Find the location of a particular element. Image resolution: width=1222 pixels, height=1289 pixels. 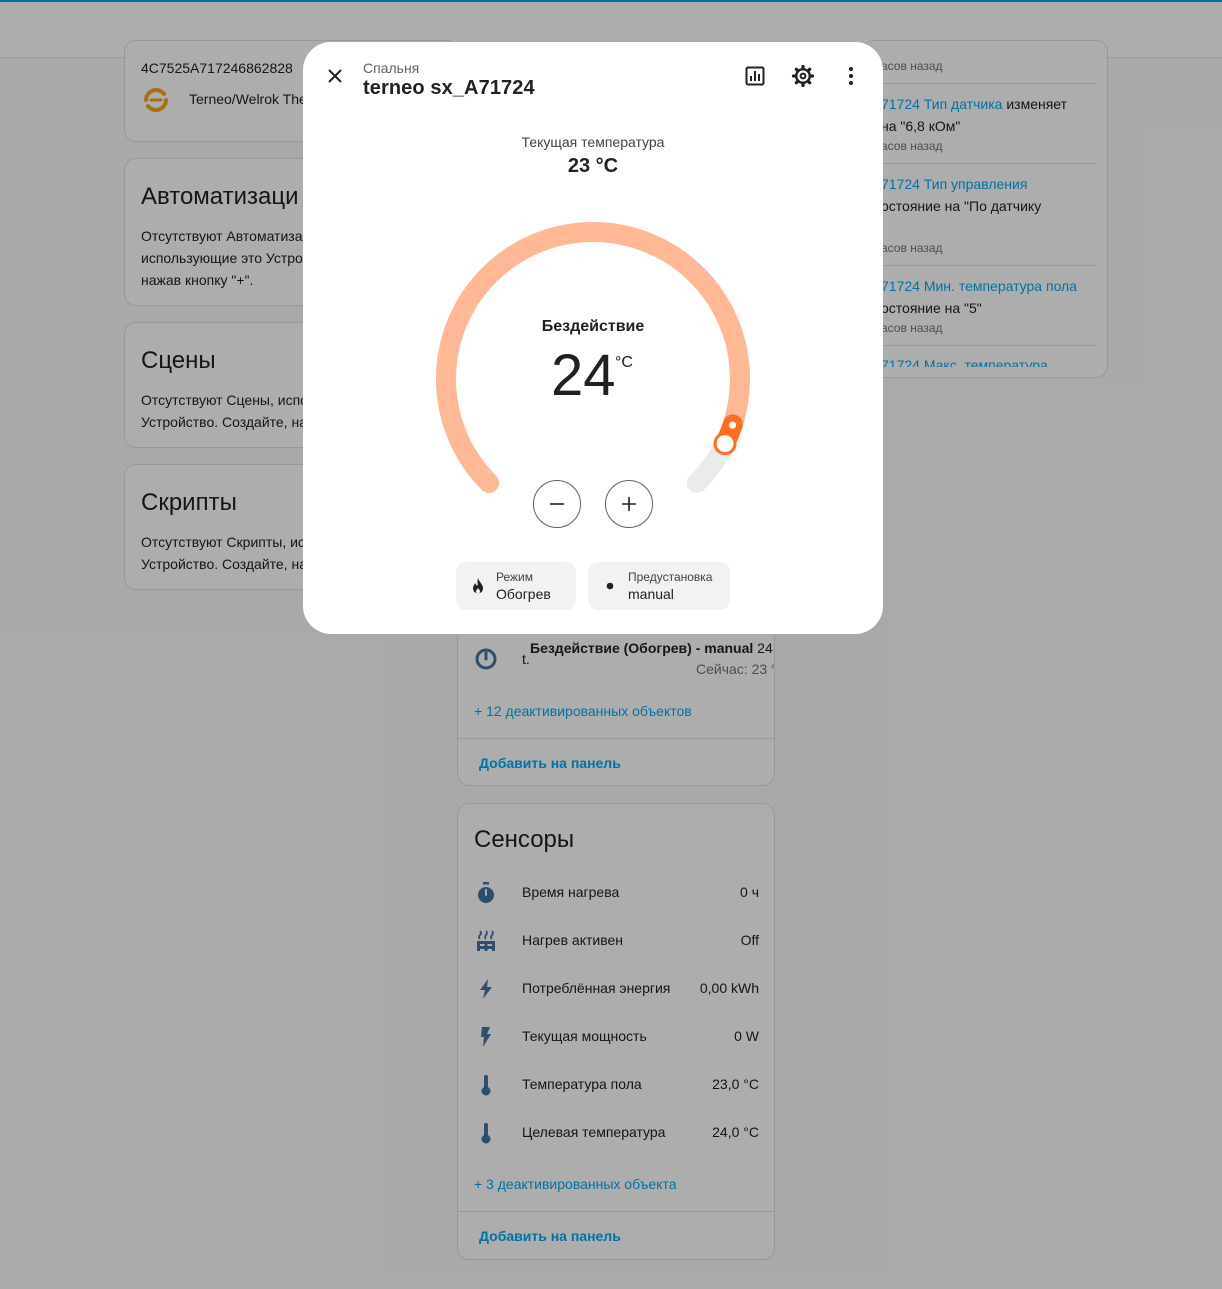

dots-vertical-icon is located at coordinates (851, 76).